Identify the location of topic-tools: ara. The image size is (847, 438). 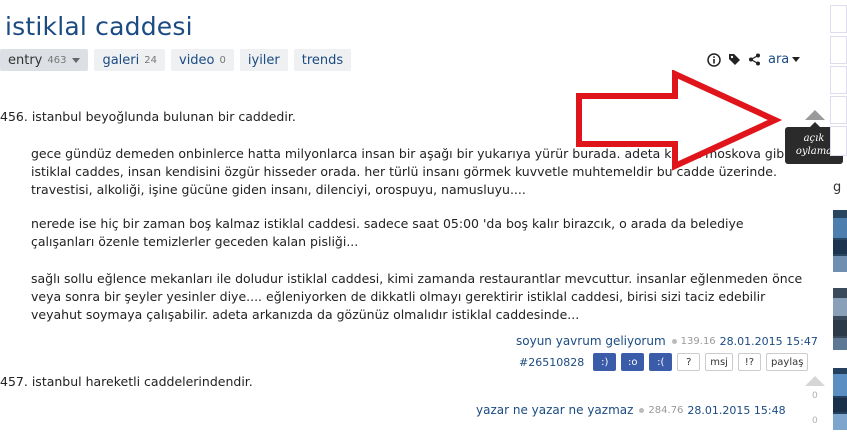
(754, 59).